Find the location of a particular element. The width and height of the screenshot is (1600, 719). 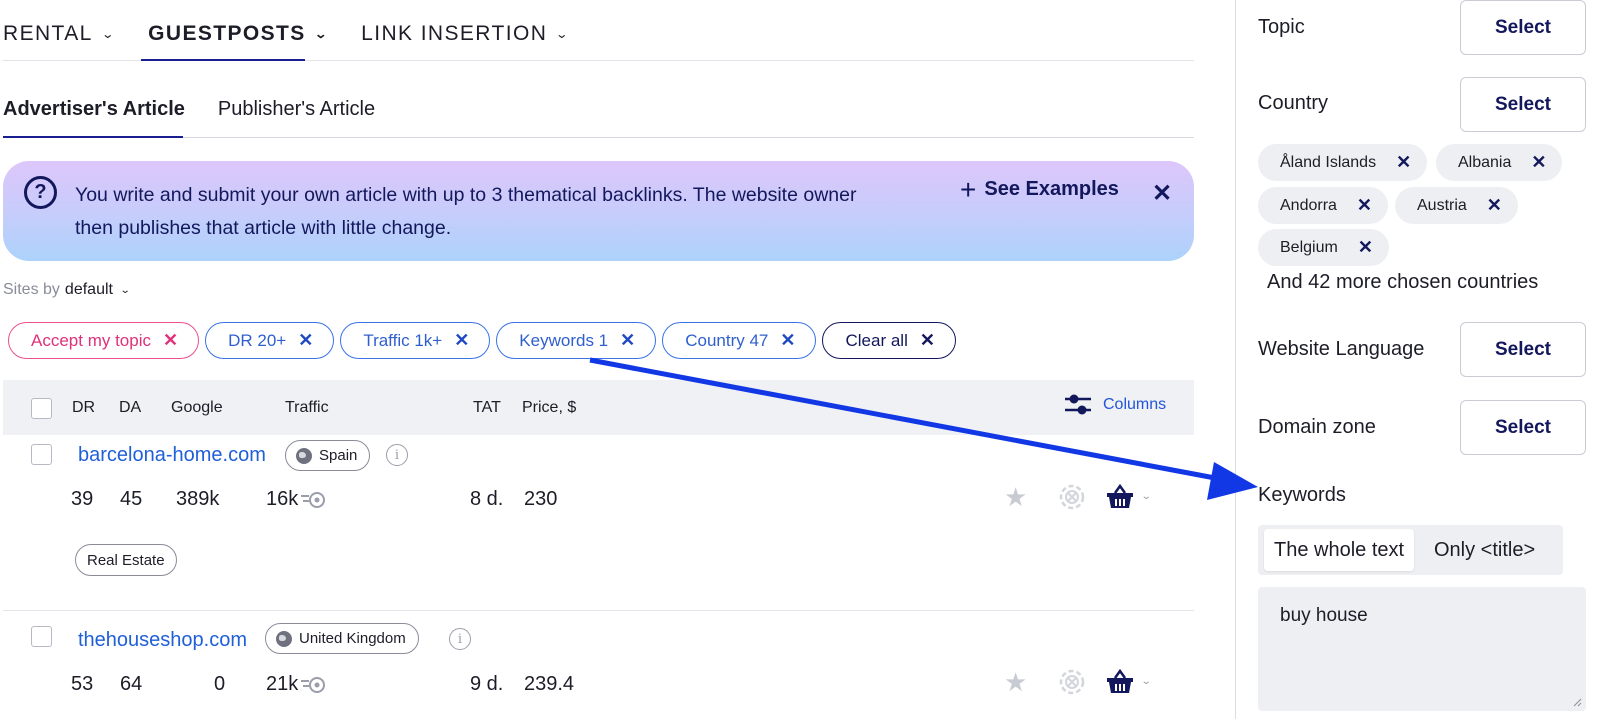

filter-chip-label: DR 20+ is located at coordinates (257, 340).